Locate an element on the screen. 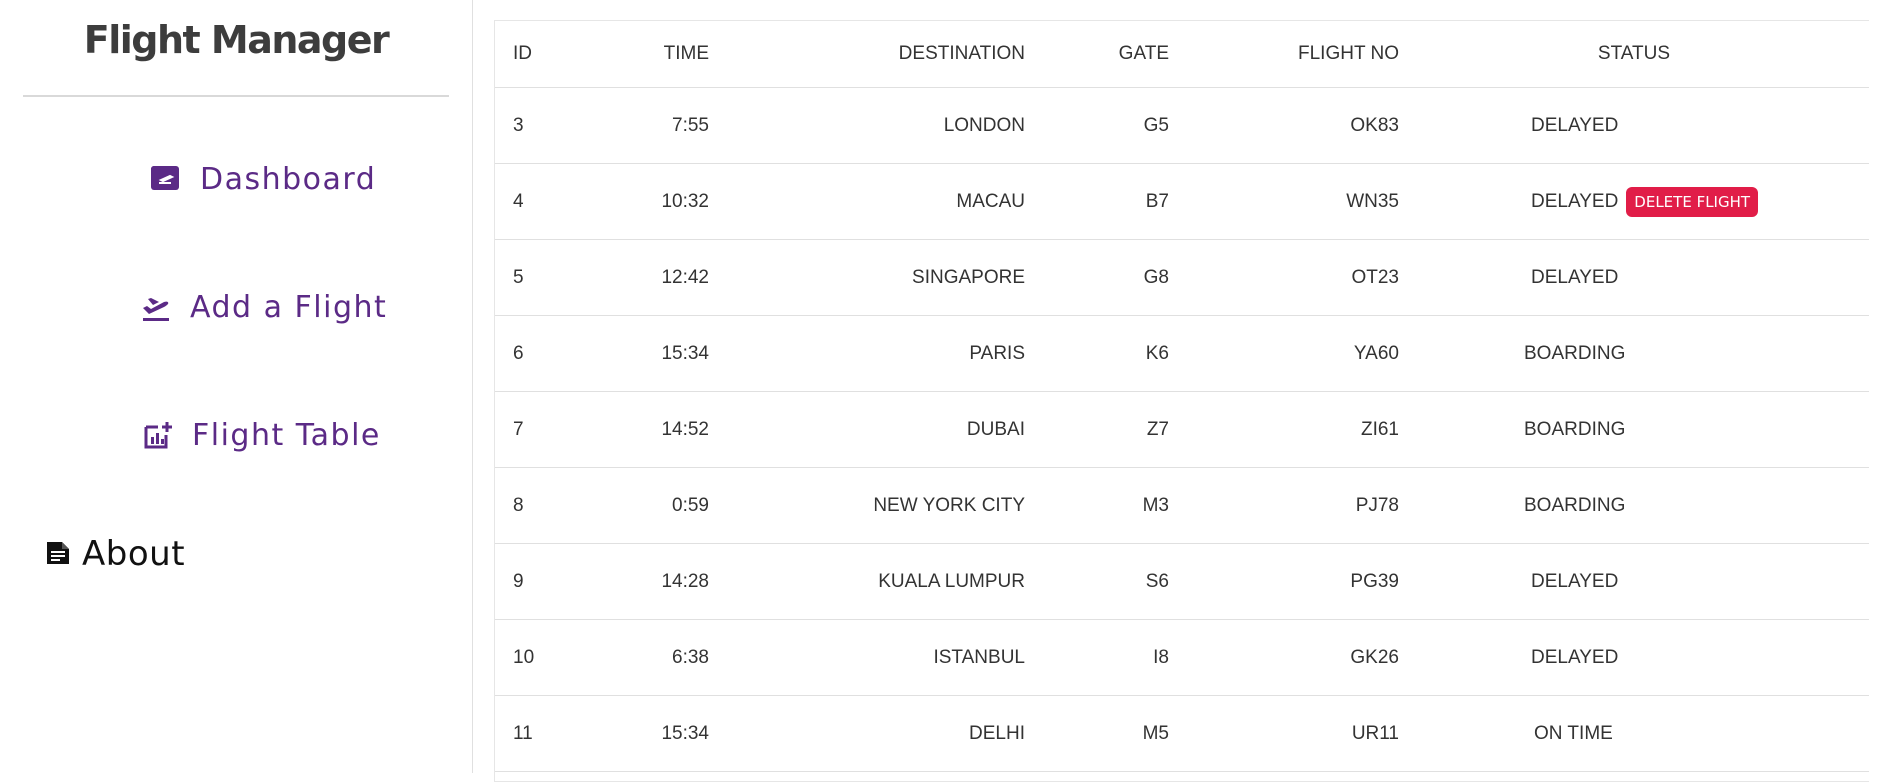 The width and height of the screenshot is (1880, 782). cell-gate: G5 is located at coordinates (1097, 125).